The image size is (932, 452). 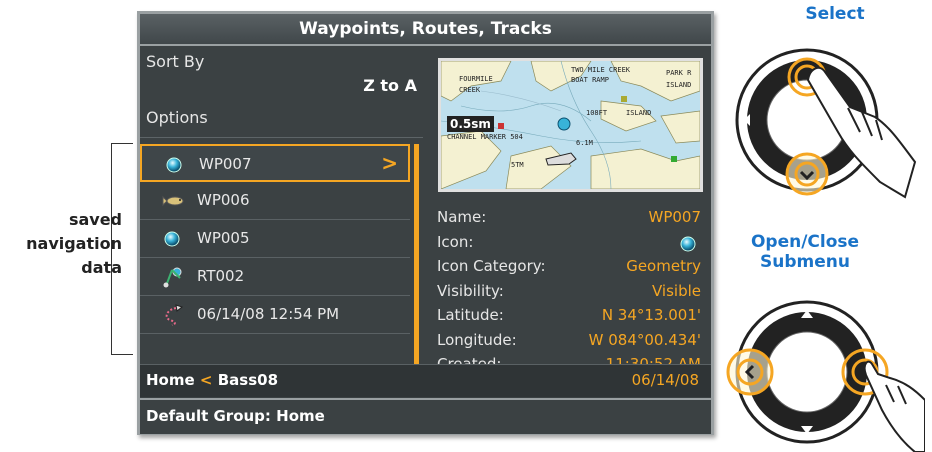 What do you see at coordinates (676, 290) in the screenshot?
I see `detail-value: Visible` at bounding box center [676, 290].